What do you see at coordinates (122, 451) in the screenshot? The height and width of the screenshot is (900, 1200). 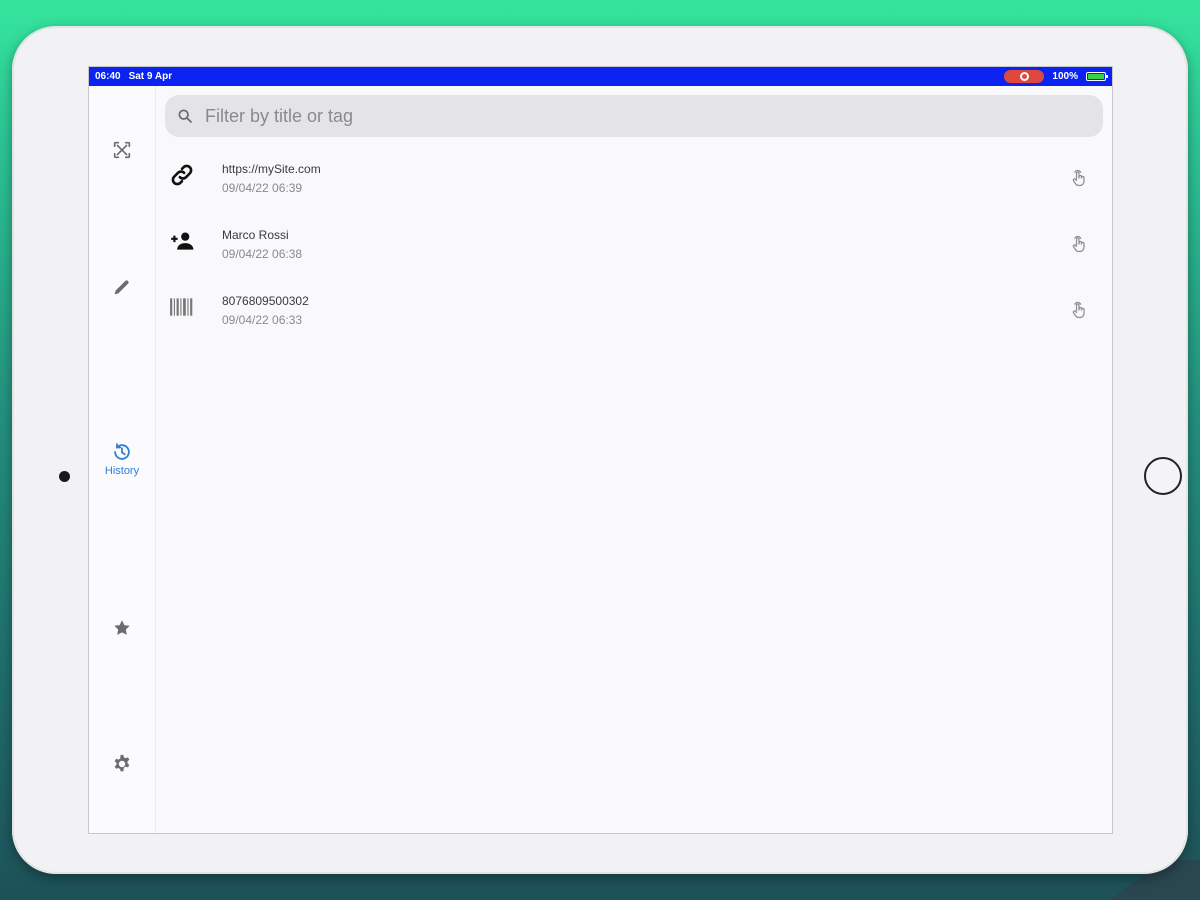 I see `history-icon` at bounding box center [122, 451].